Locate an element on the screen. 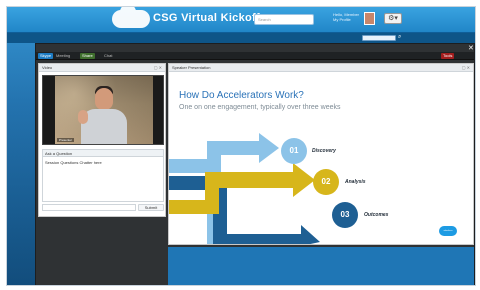  presenter-hand is located at coordinates (83, 117).